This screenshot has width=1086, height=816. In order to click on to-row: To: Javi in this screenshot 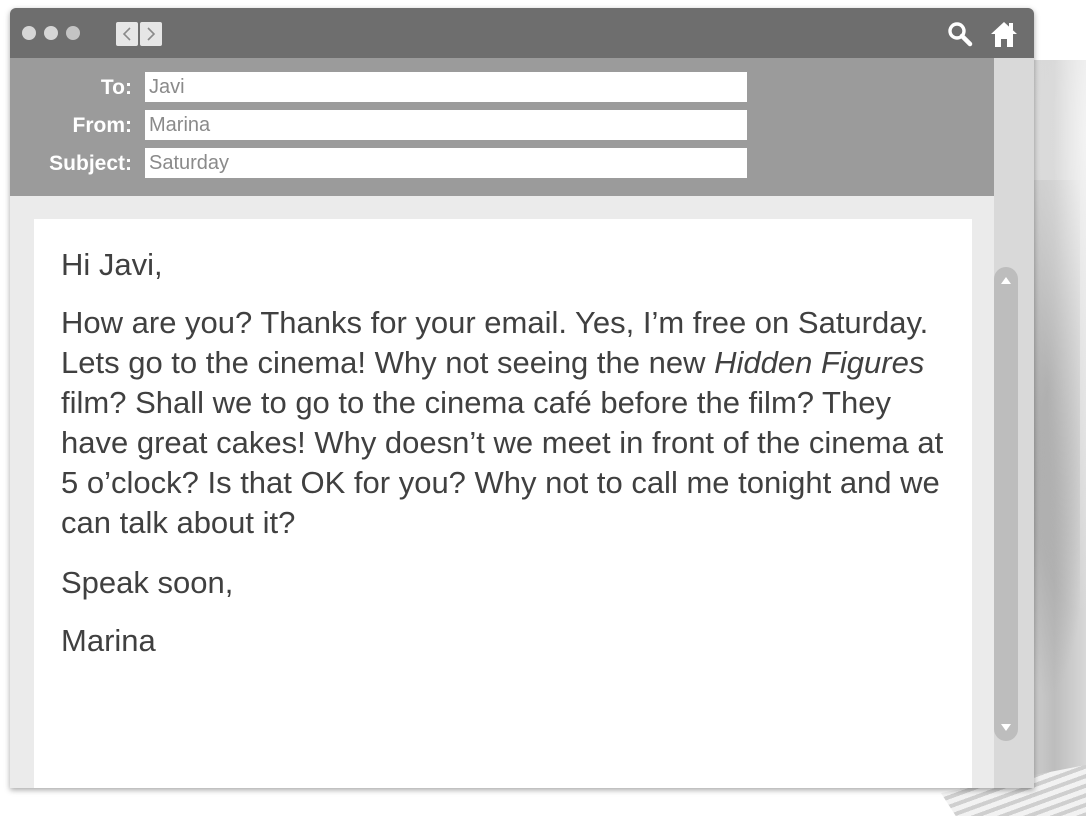, I will do `click(502, 88)`.